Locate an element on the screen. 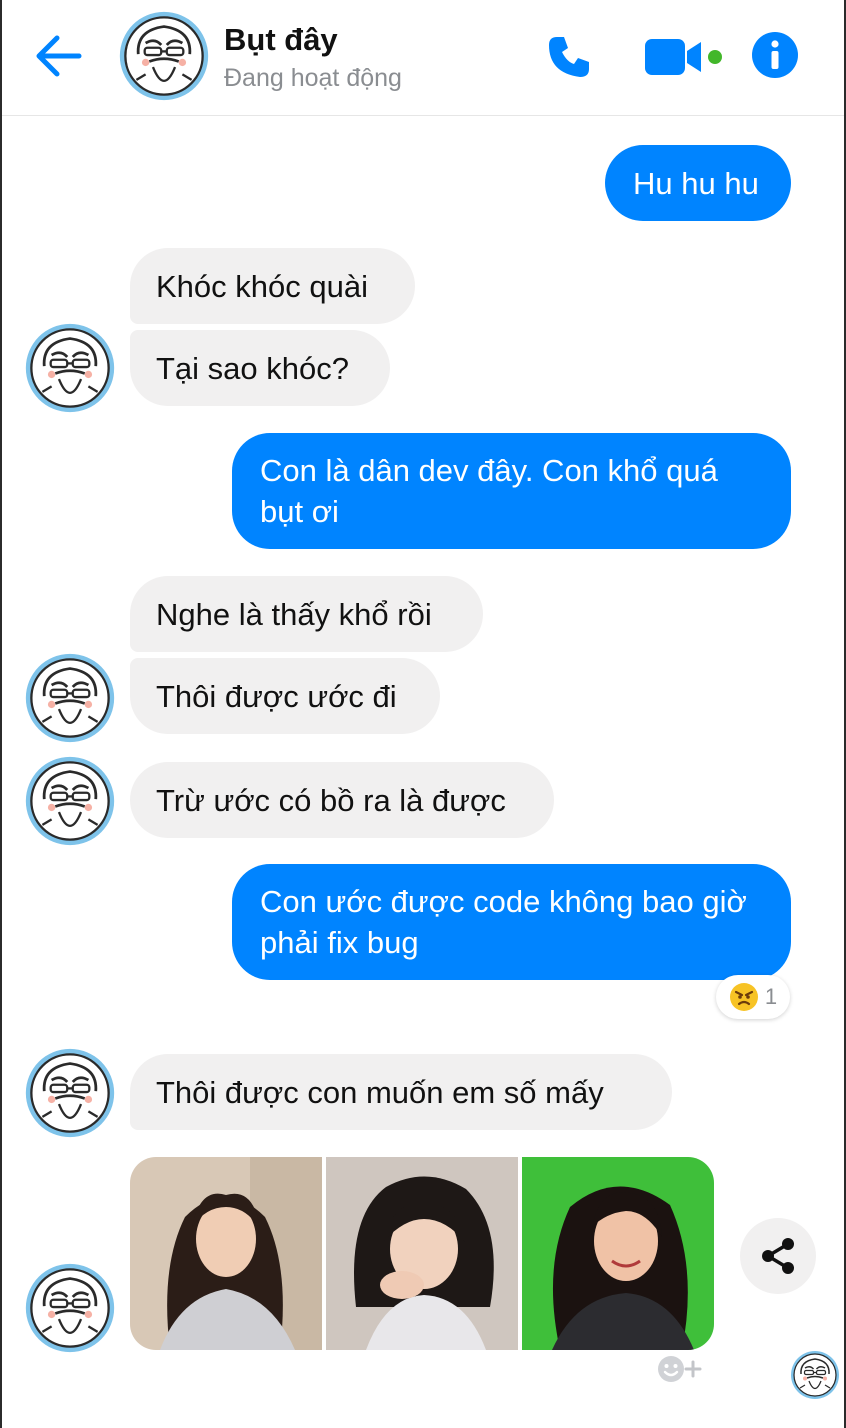  info-button is located at coordinates (775, 55).